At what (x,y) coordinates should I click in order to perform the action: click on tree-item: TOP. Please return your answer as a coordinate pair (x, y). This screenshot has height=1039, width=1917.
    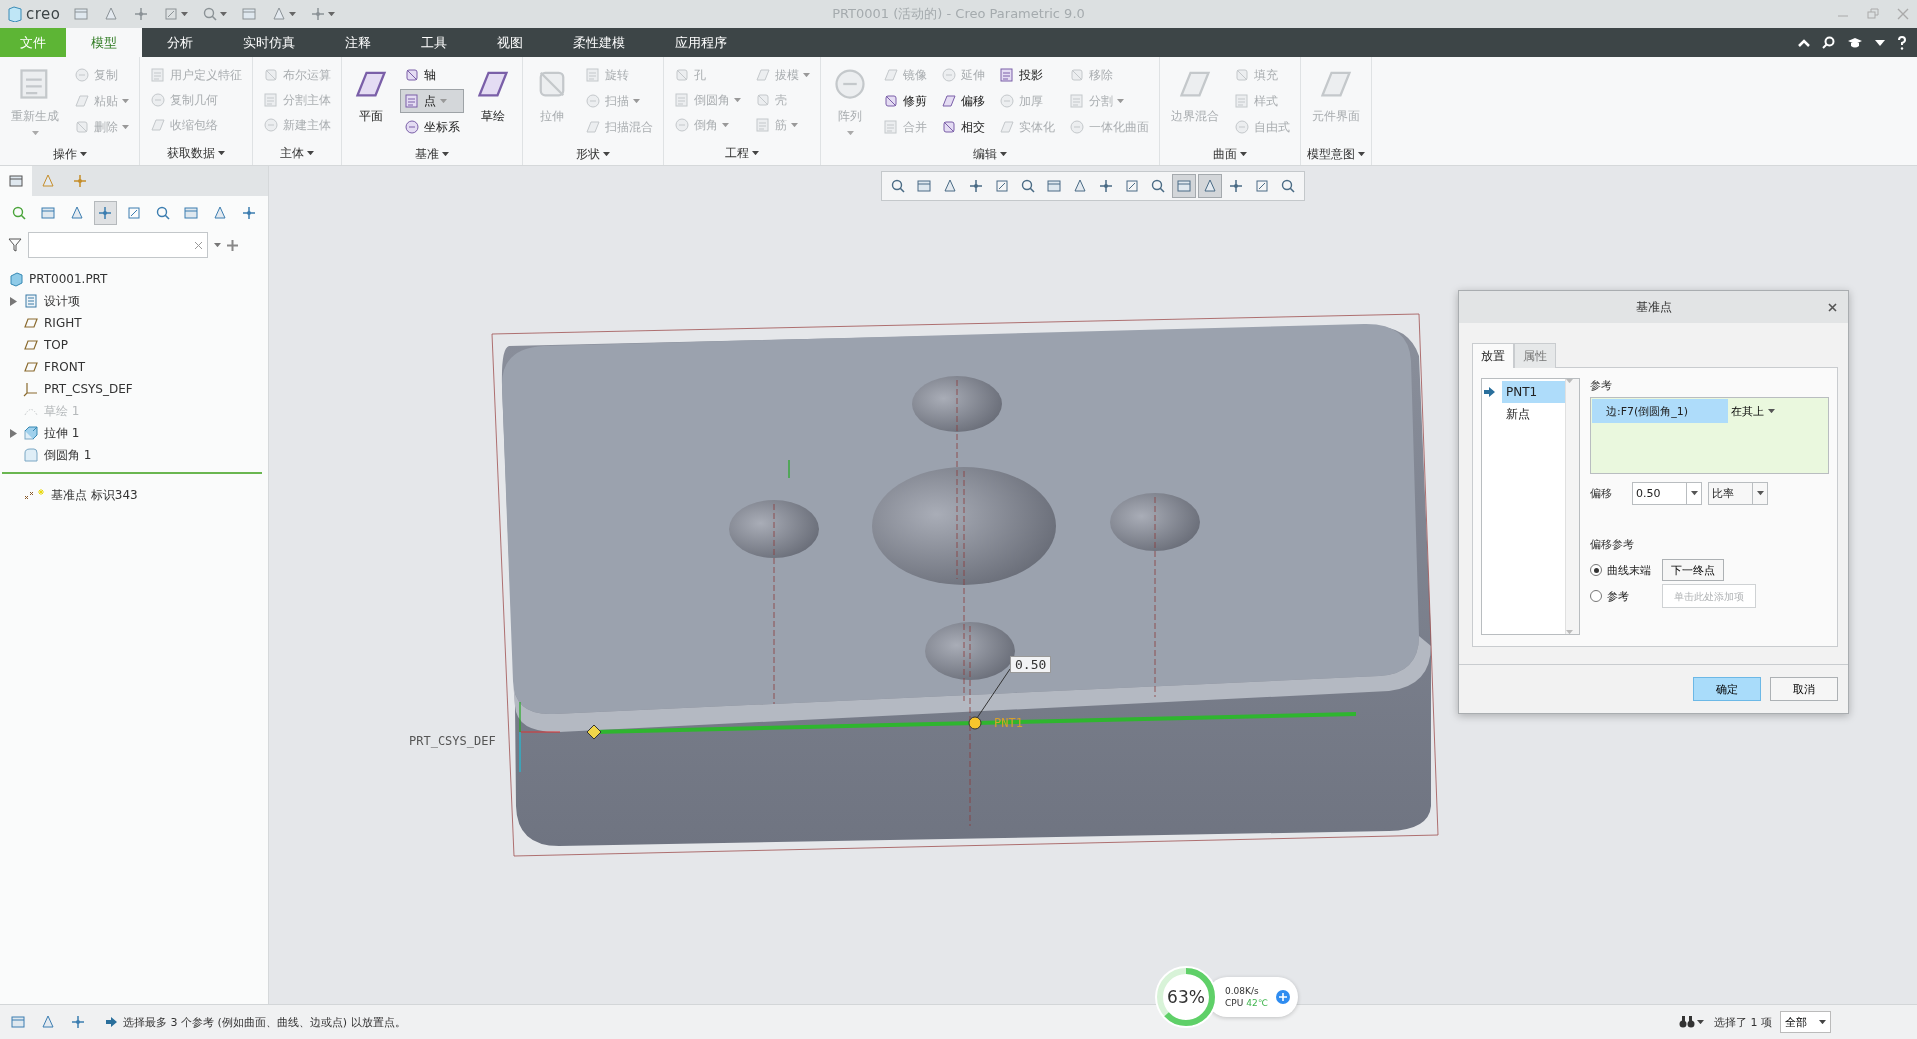
    Looking at the image, I should click on (56, 345).